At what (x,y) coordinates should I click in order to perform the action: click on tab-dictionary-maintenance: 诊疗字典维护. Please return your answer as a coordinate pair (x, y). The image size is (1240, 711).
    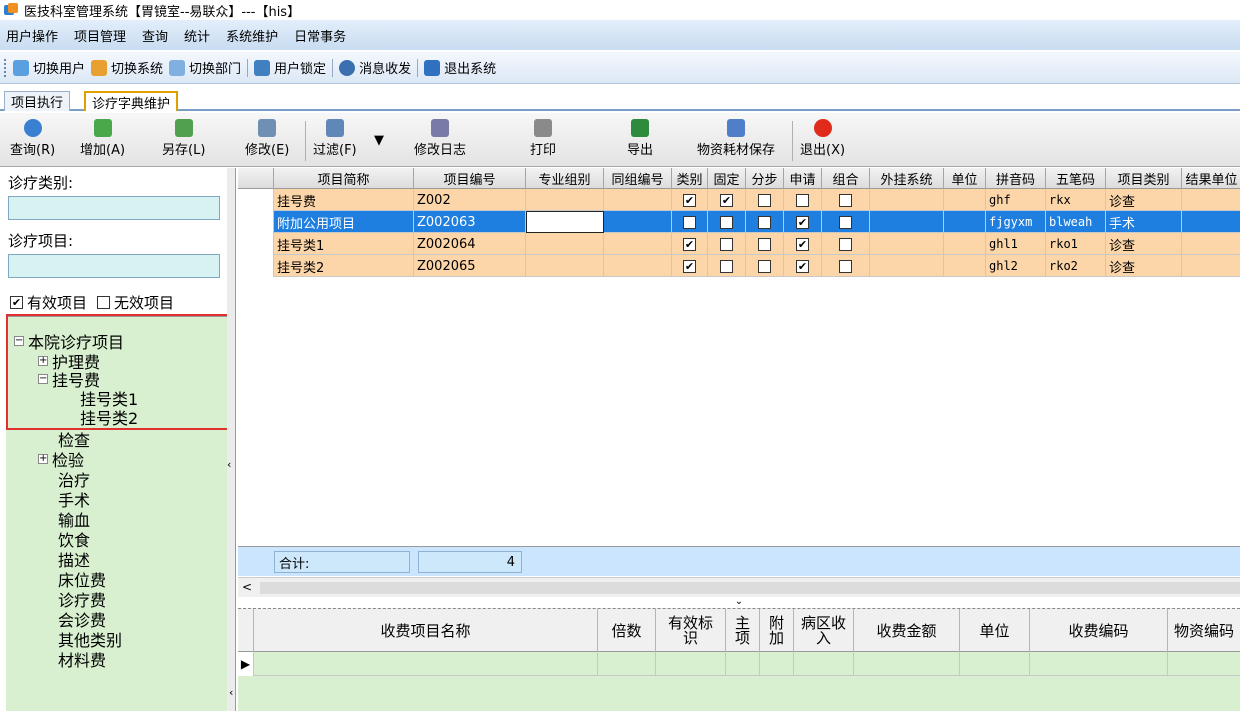
    Looking at the image, I should click on (131, 101).